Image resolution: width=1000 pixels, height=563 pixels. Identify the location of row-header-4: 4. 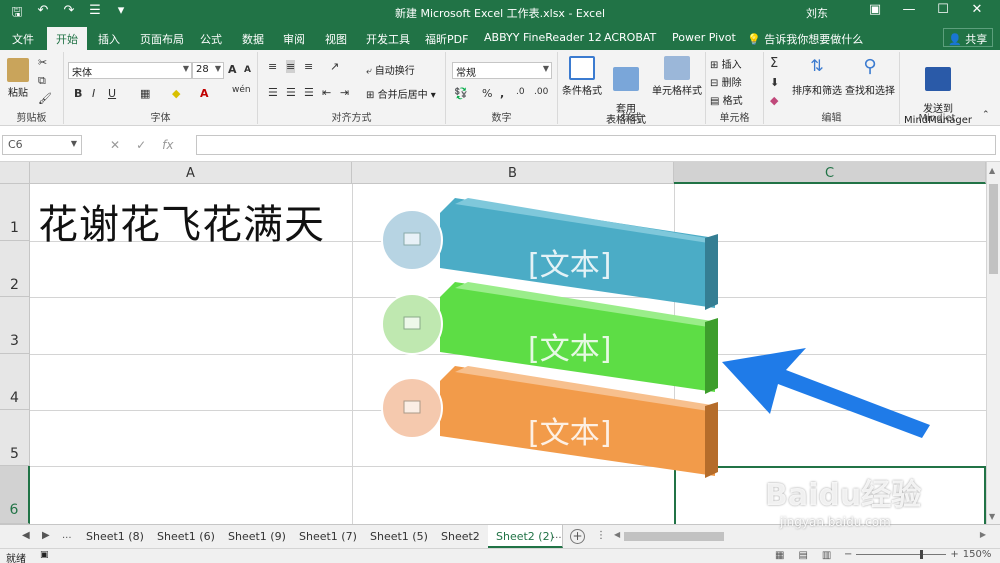
(15, 382).